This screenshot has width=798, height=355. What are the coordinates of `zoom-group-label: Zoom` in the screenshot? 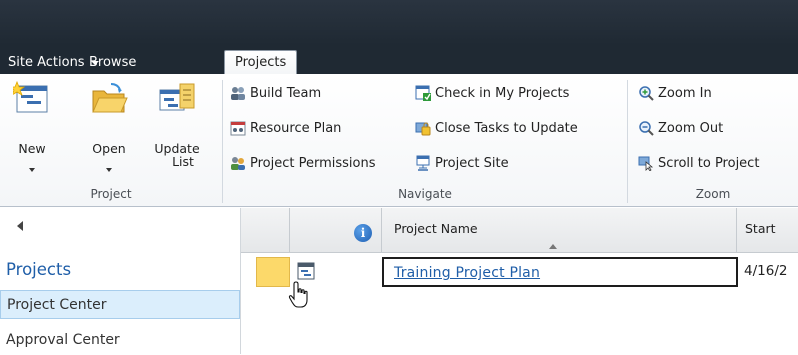 It's located at (713, 194).